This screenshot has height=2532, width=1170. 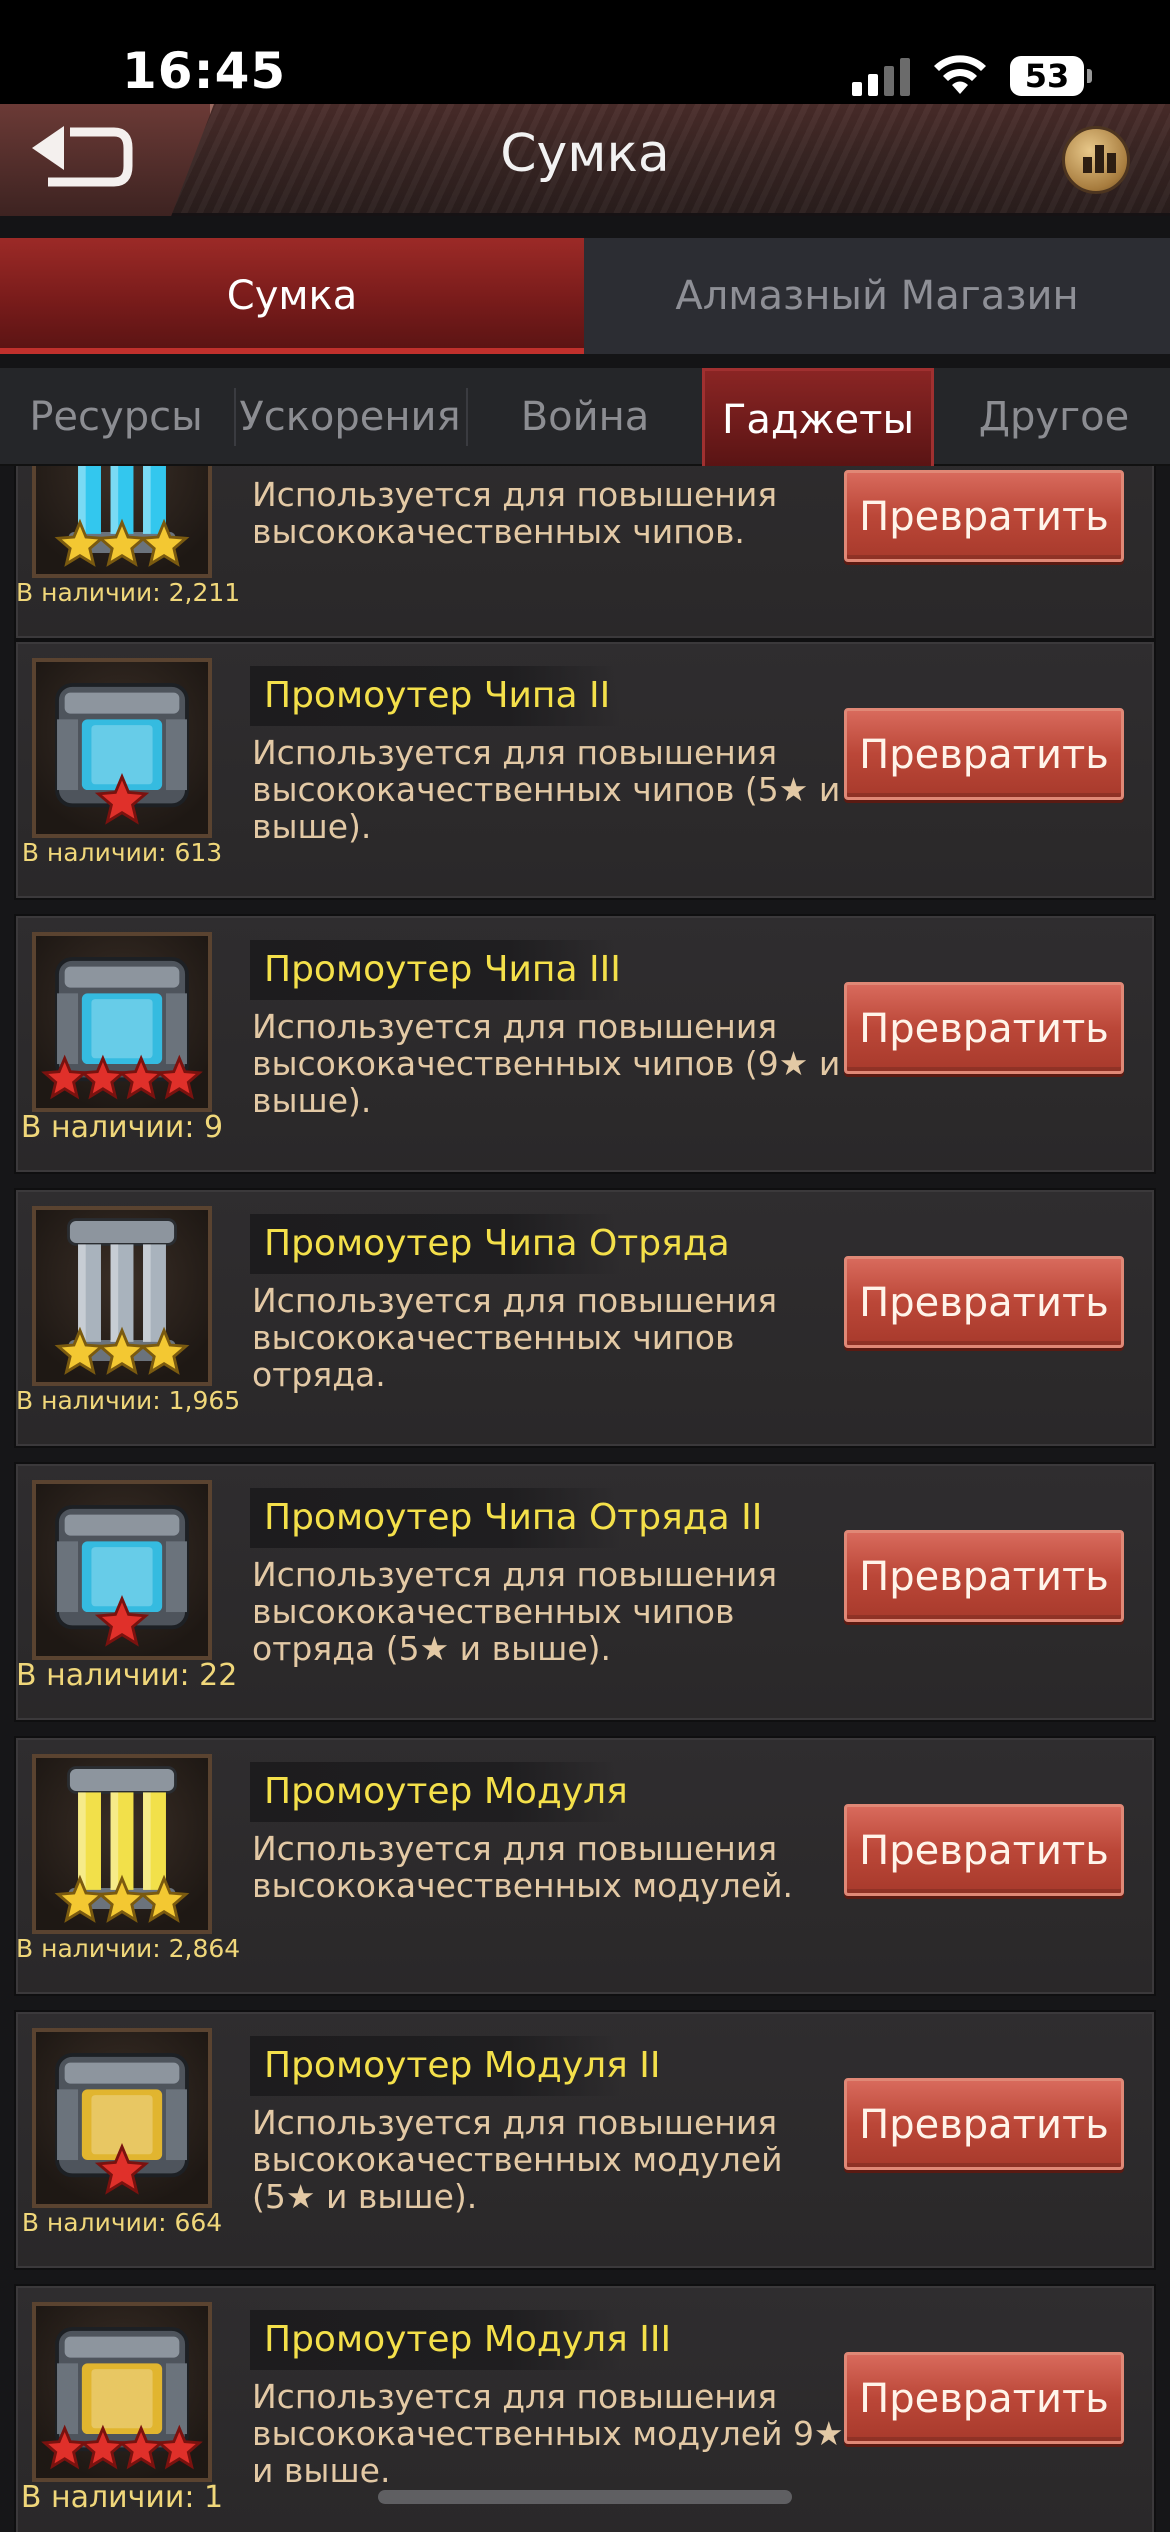 I want to click on item-stock: В наличии: 2,211, so click(x=128, y=592).